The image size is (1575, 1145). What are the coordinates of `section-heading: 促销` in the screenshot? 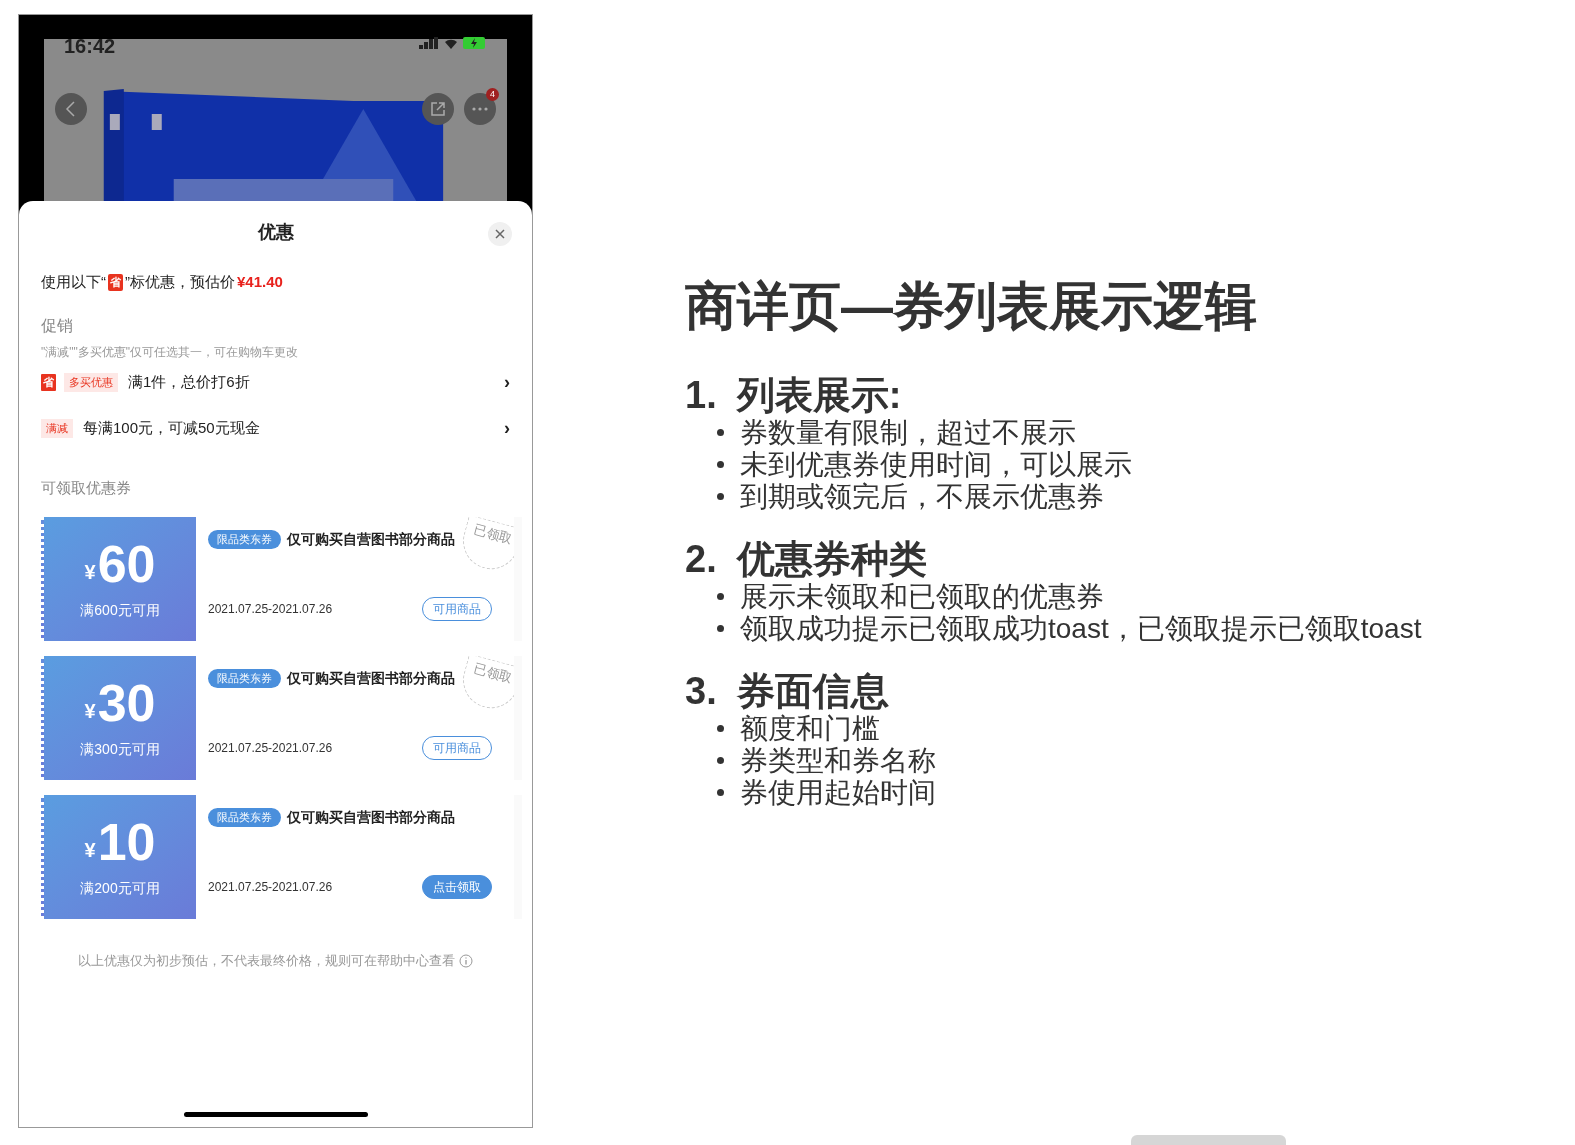 It's located at (57, 325).